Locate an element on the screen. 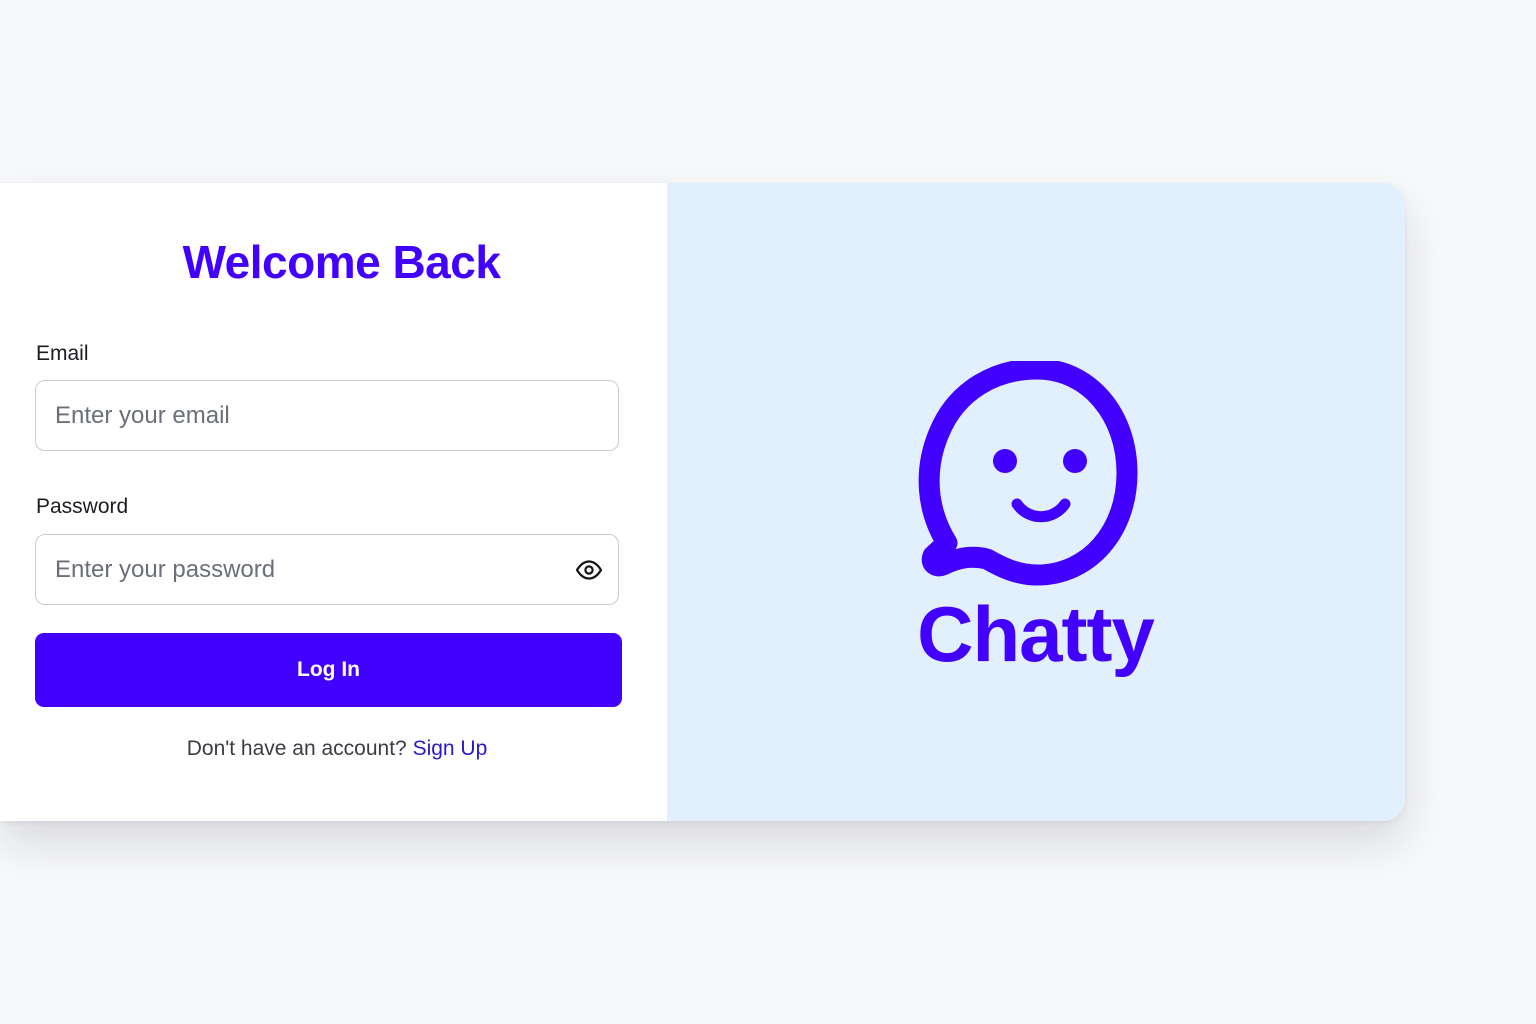 The image size is (1536, 1024). smiley-chat-bubble-icon is located at coordinates (1035, 473).